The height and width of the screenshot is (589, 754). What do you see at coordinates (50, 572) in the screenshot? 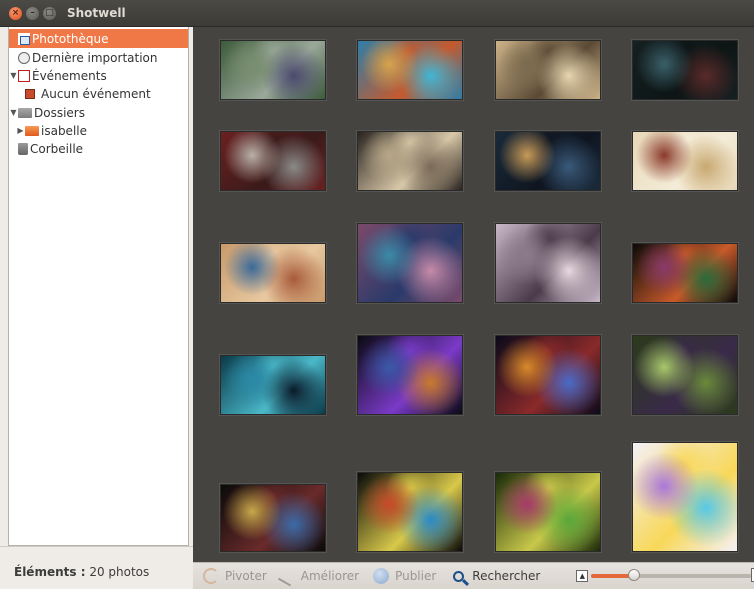
I see `item-count-label: Éléments :` at bounding box center [50, 572].